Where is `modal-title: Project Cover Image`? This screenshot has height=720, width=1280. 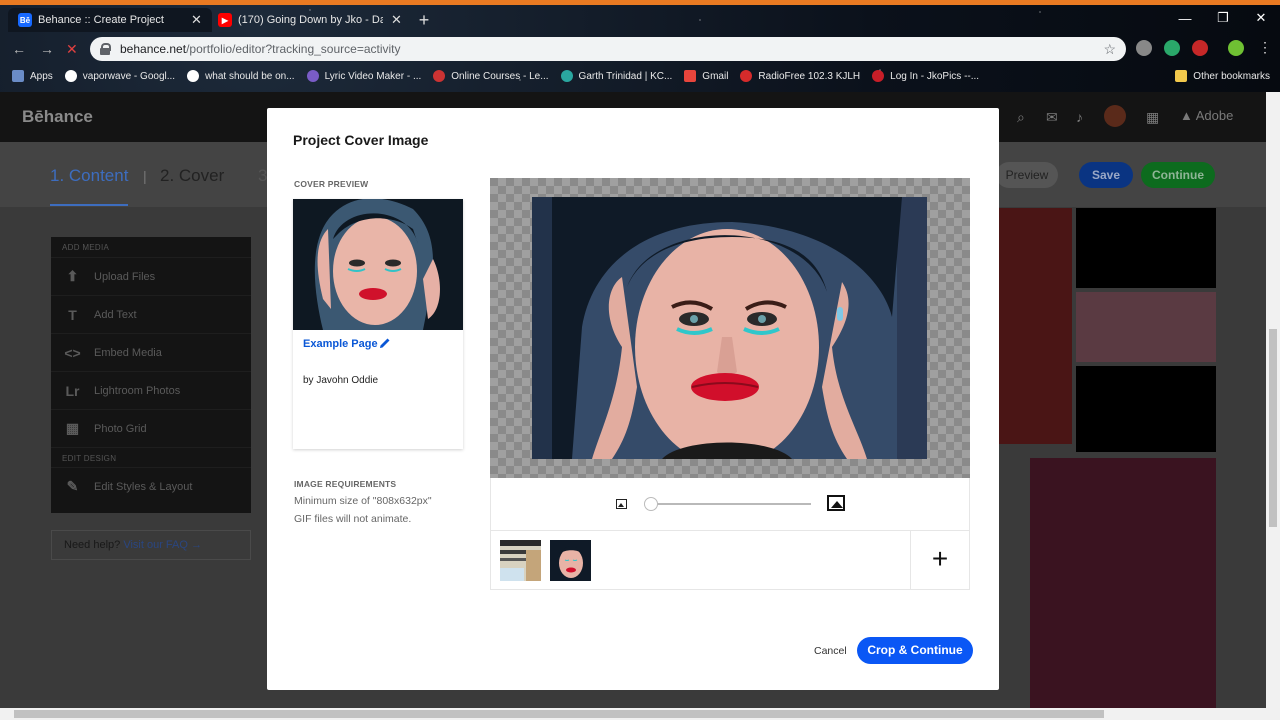 modal-title: Project Cover Image is located at coordinates (361, 140).